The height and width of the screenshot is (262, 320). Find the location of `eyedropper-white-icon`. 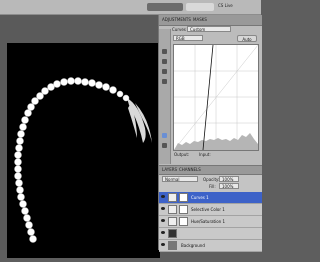

eyedropper-white-icon is located at coordinates (164, 81).